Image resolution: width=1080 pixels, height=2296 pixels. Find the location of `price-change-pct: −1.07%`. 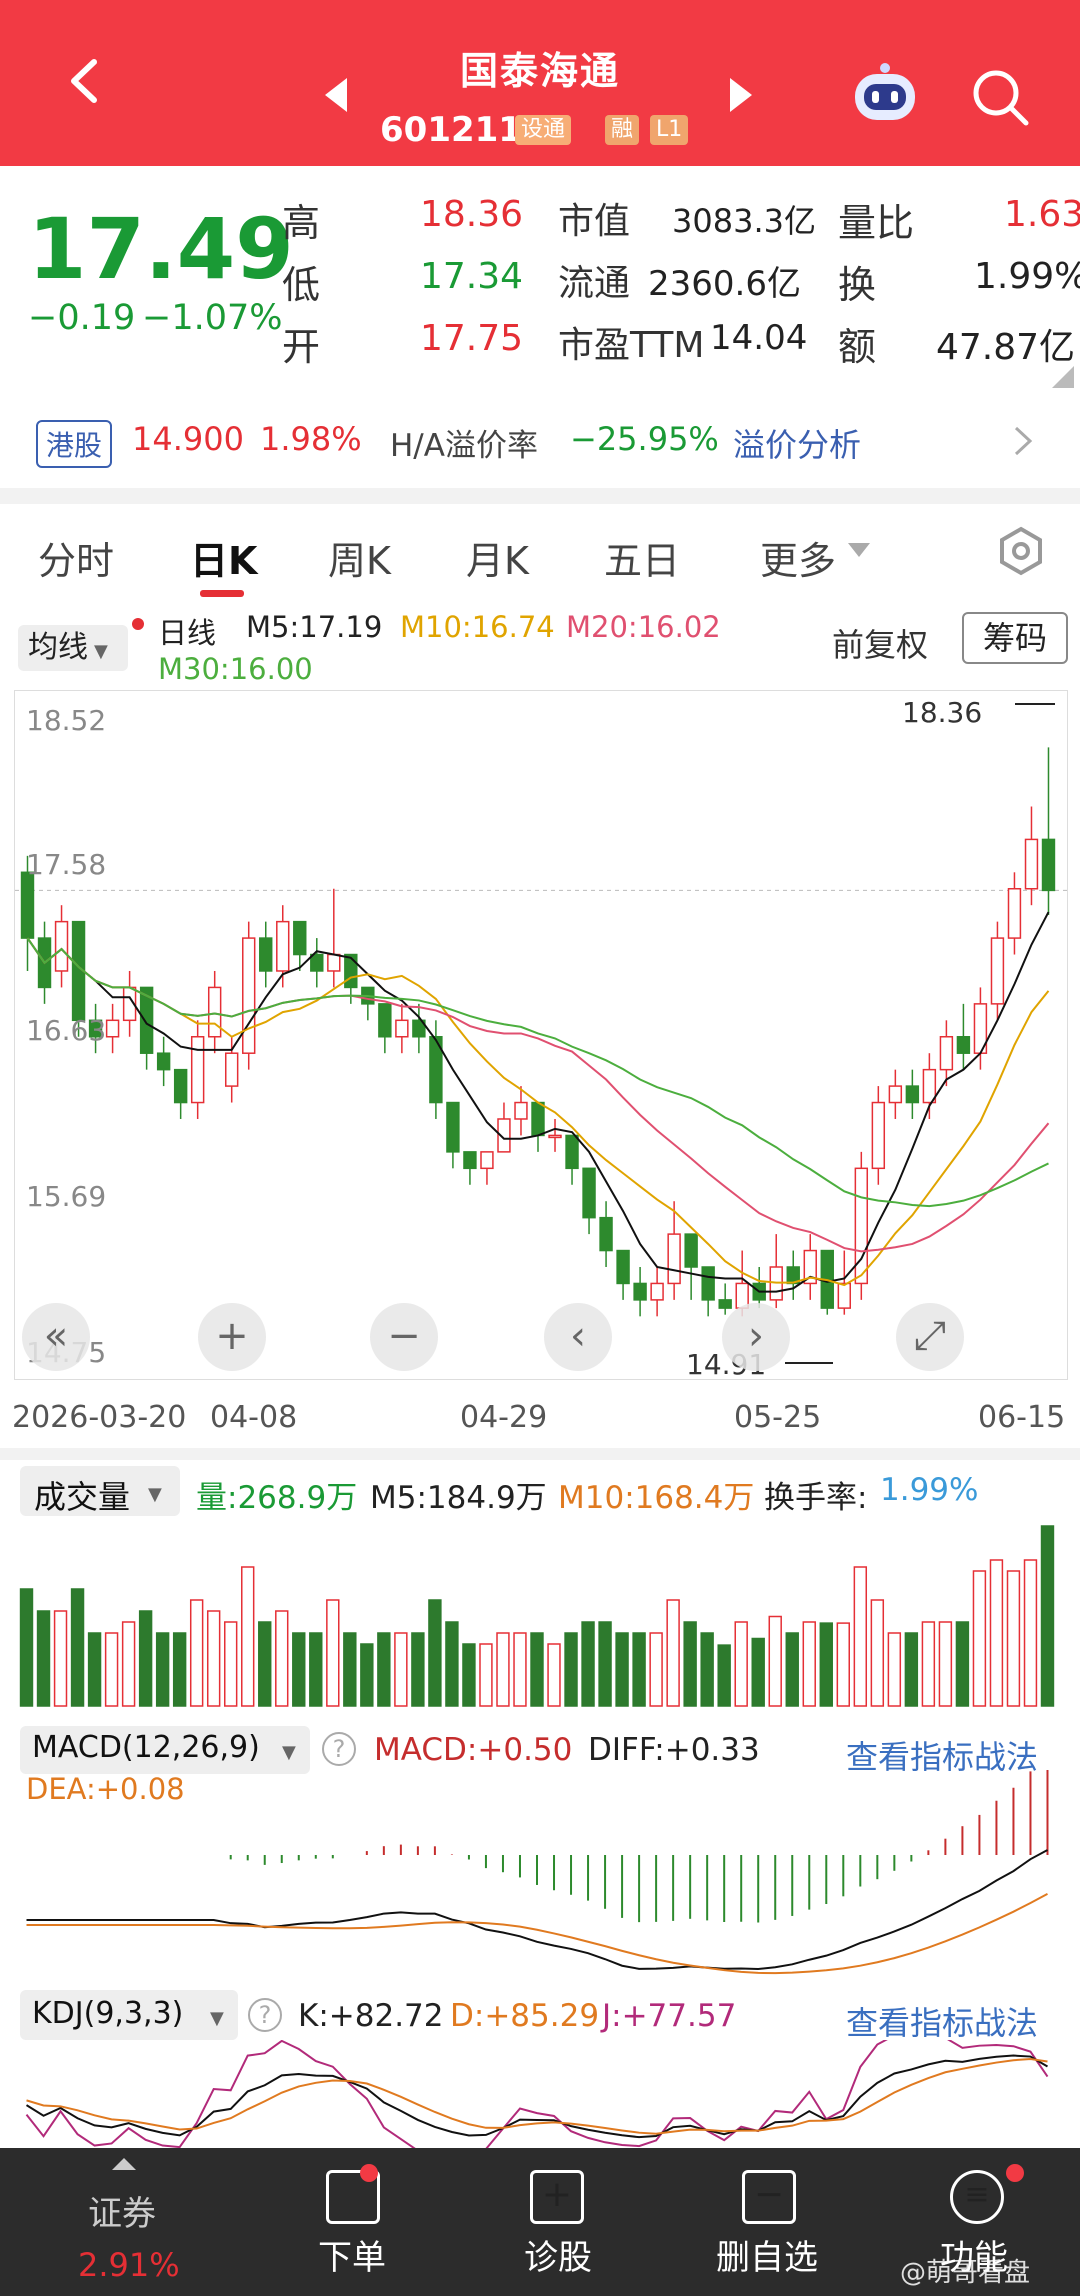

price-change-pct: −1.07% is located at coordinates (212, 318).